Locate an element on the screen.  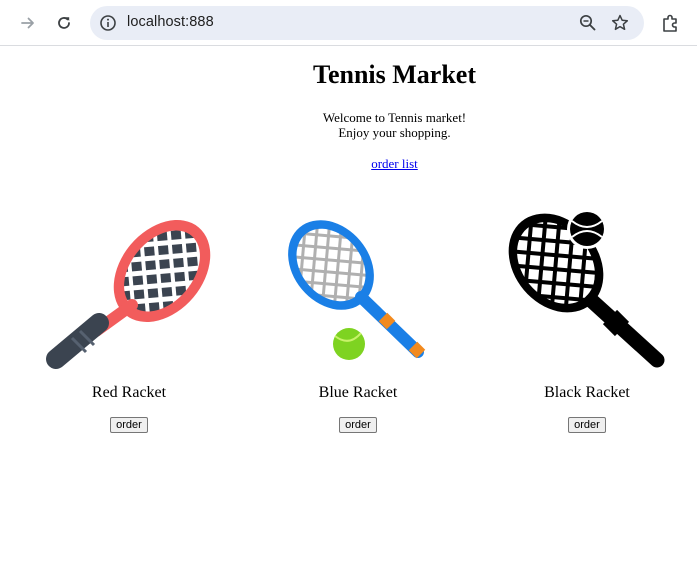
order-list-link: order list is located at coordinates (394, 163).